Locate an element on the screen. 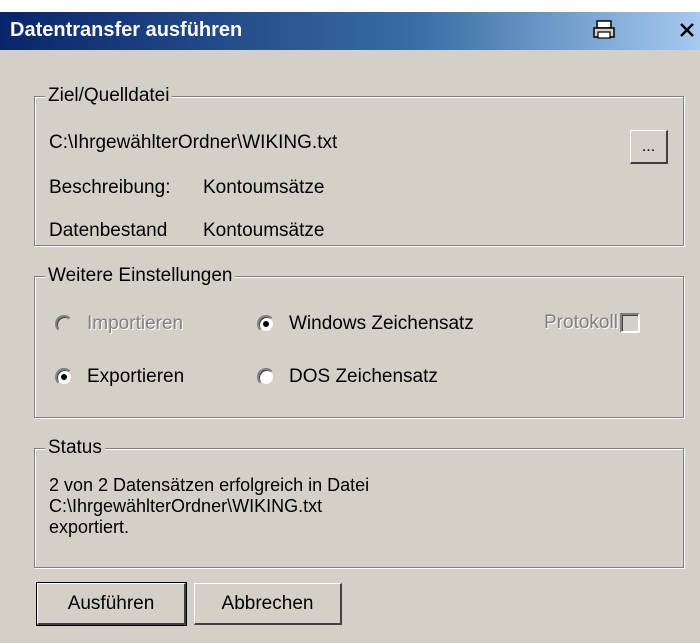 Image resolution: width=700 pixels, height=643 pixels. windows-charset-radio is located at coordinates (266, 324).